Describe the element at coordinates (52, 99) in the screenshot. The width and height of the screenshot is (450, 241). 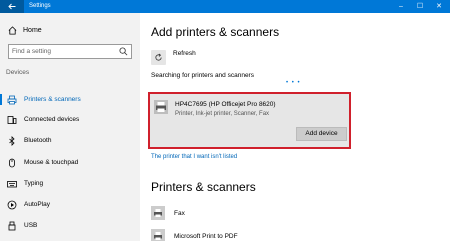
I see `sidebar-item-label: Printers & scanners` at that location.